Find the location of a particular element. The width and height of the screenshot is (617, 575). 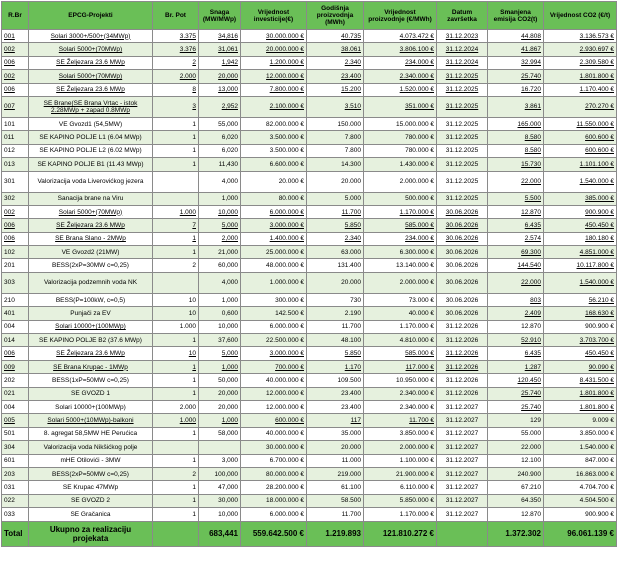

cell-investment: 142.500 € is located at coordinates (273, 313).